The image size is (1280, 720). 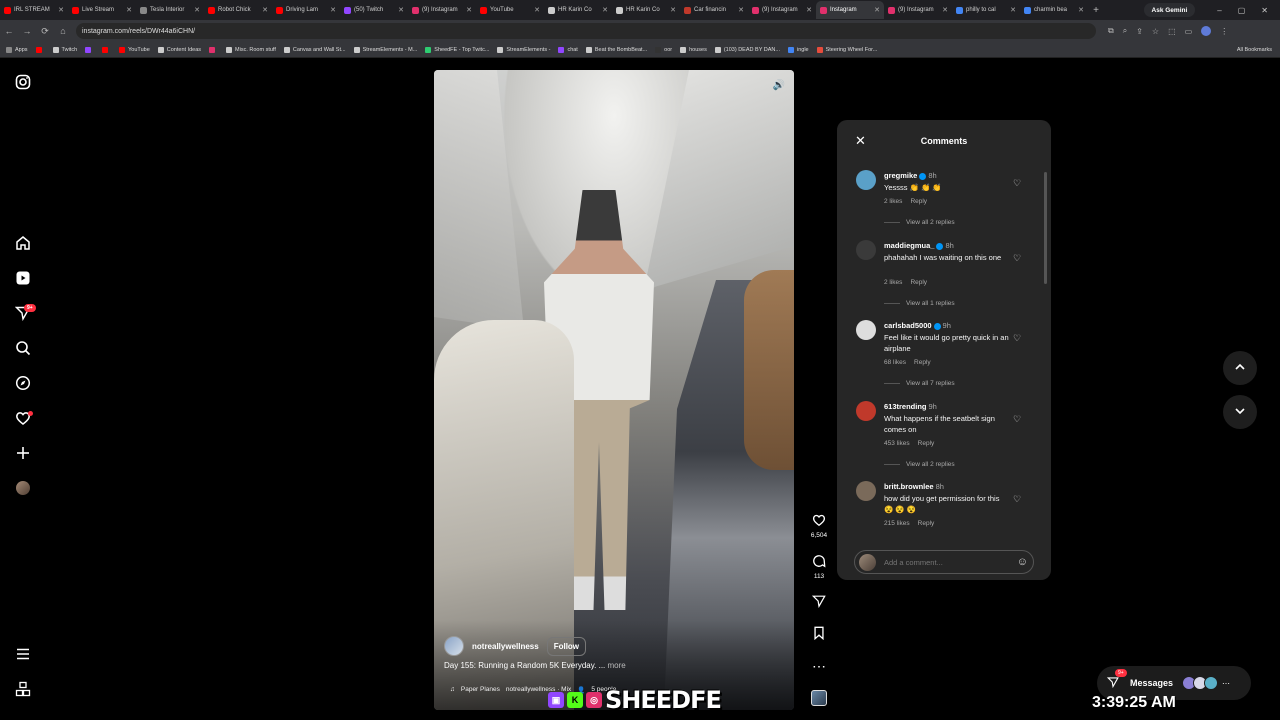 What do you see at coordinates (170, 10) in the screenshot?
I see `browser-tab: Tesla Interior ✕` at bounding box center [170, 10].